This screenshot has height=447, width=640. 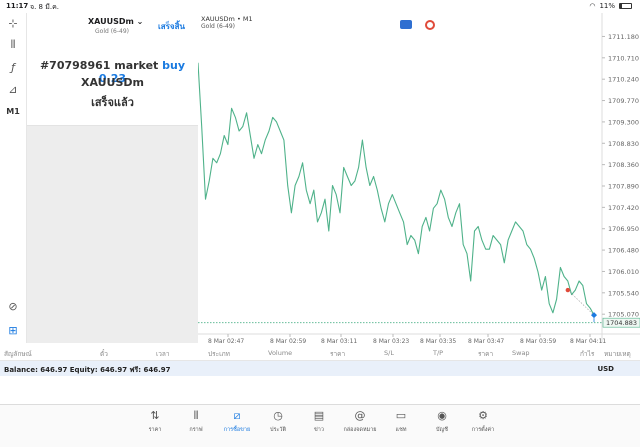 What do you see at coordinates (104, 354) in the screenshot?
I see `col-ticket: ตั๋ว` at bounding box center [104, 354].